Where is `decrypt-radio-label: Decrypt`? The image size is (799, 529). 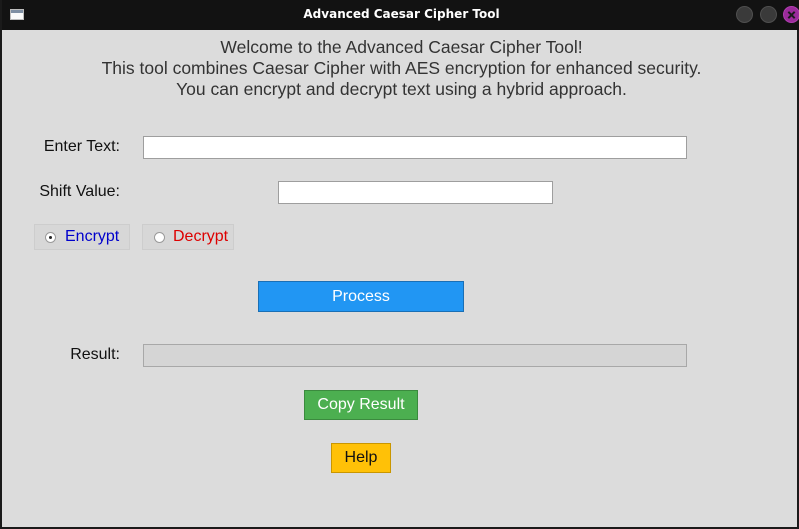 decrypt-radio-label: Decrypt is located at coordinates (201, 236).